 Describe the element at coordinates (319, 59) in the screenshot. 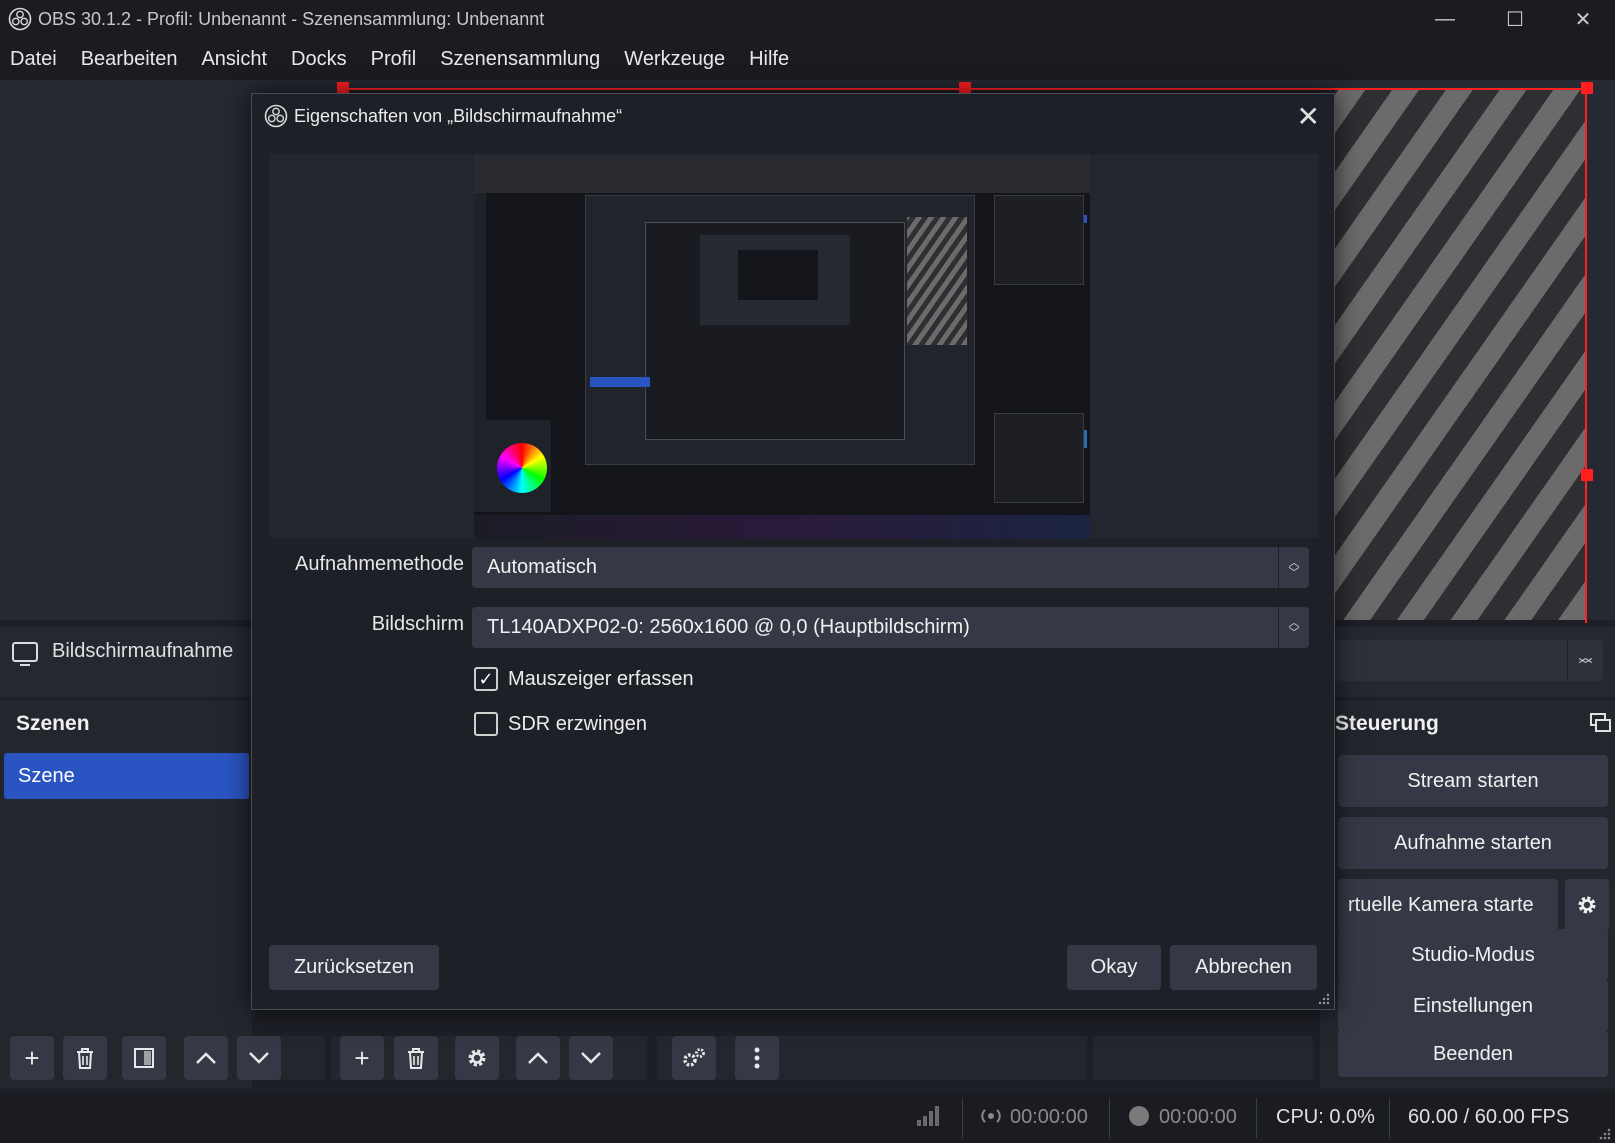

I see `menu-docks: Docks` at that location.